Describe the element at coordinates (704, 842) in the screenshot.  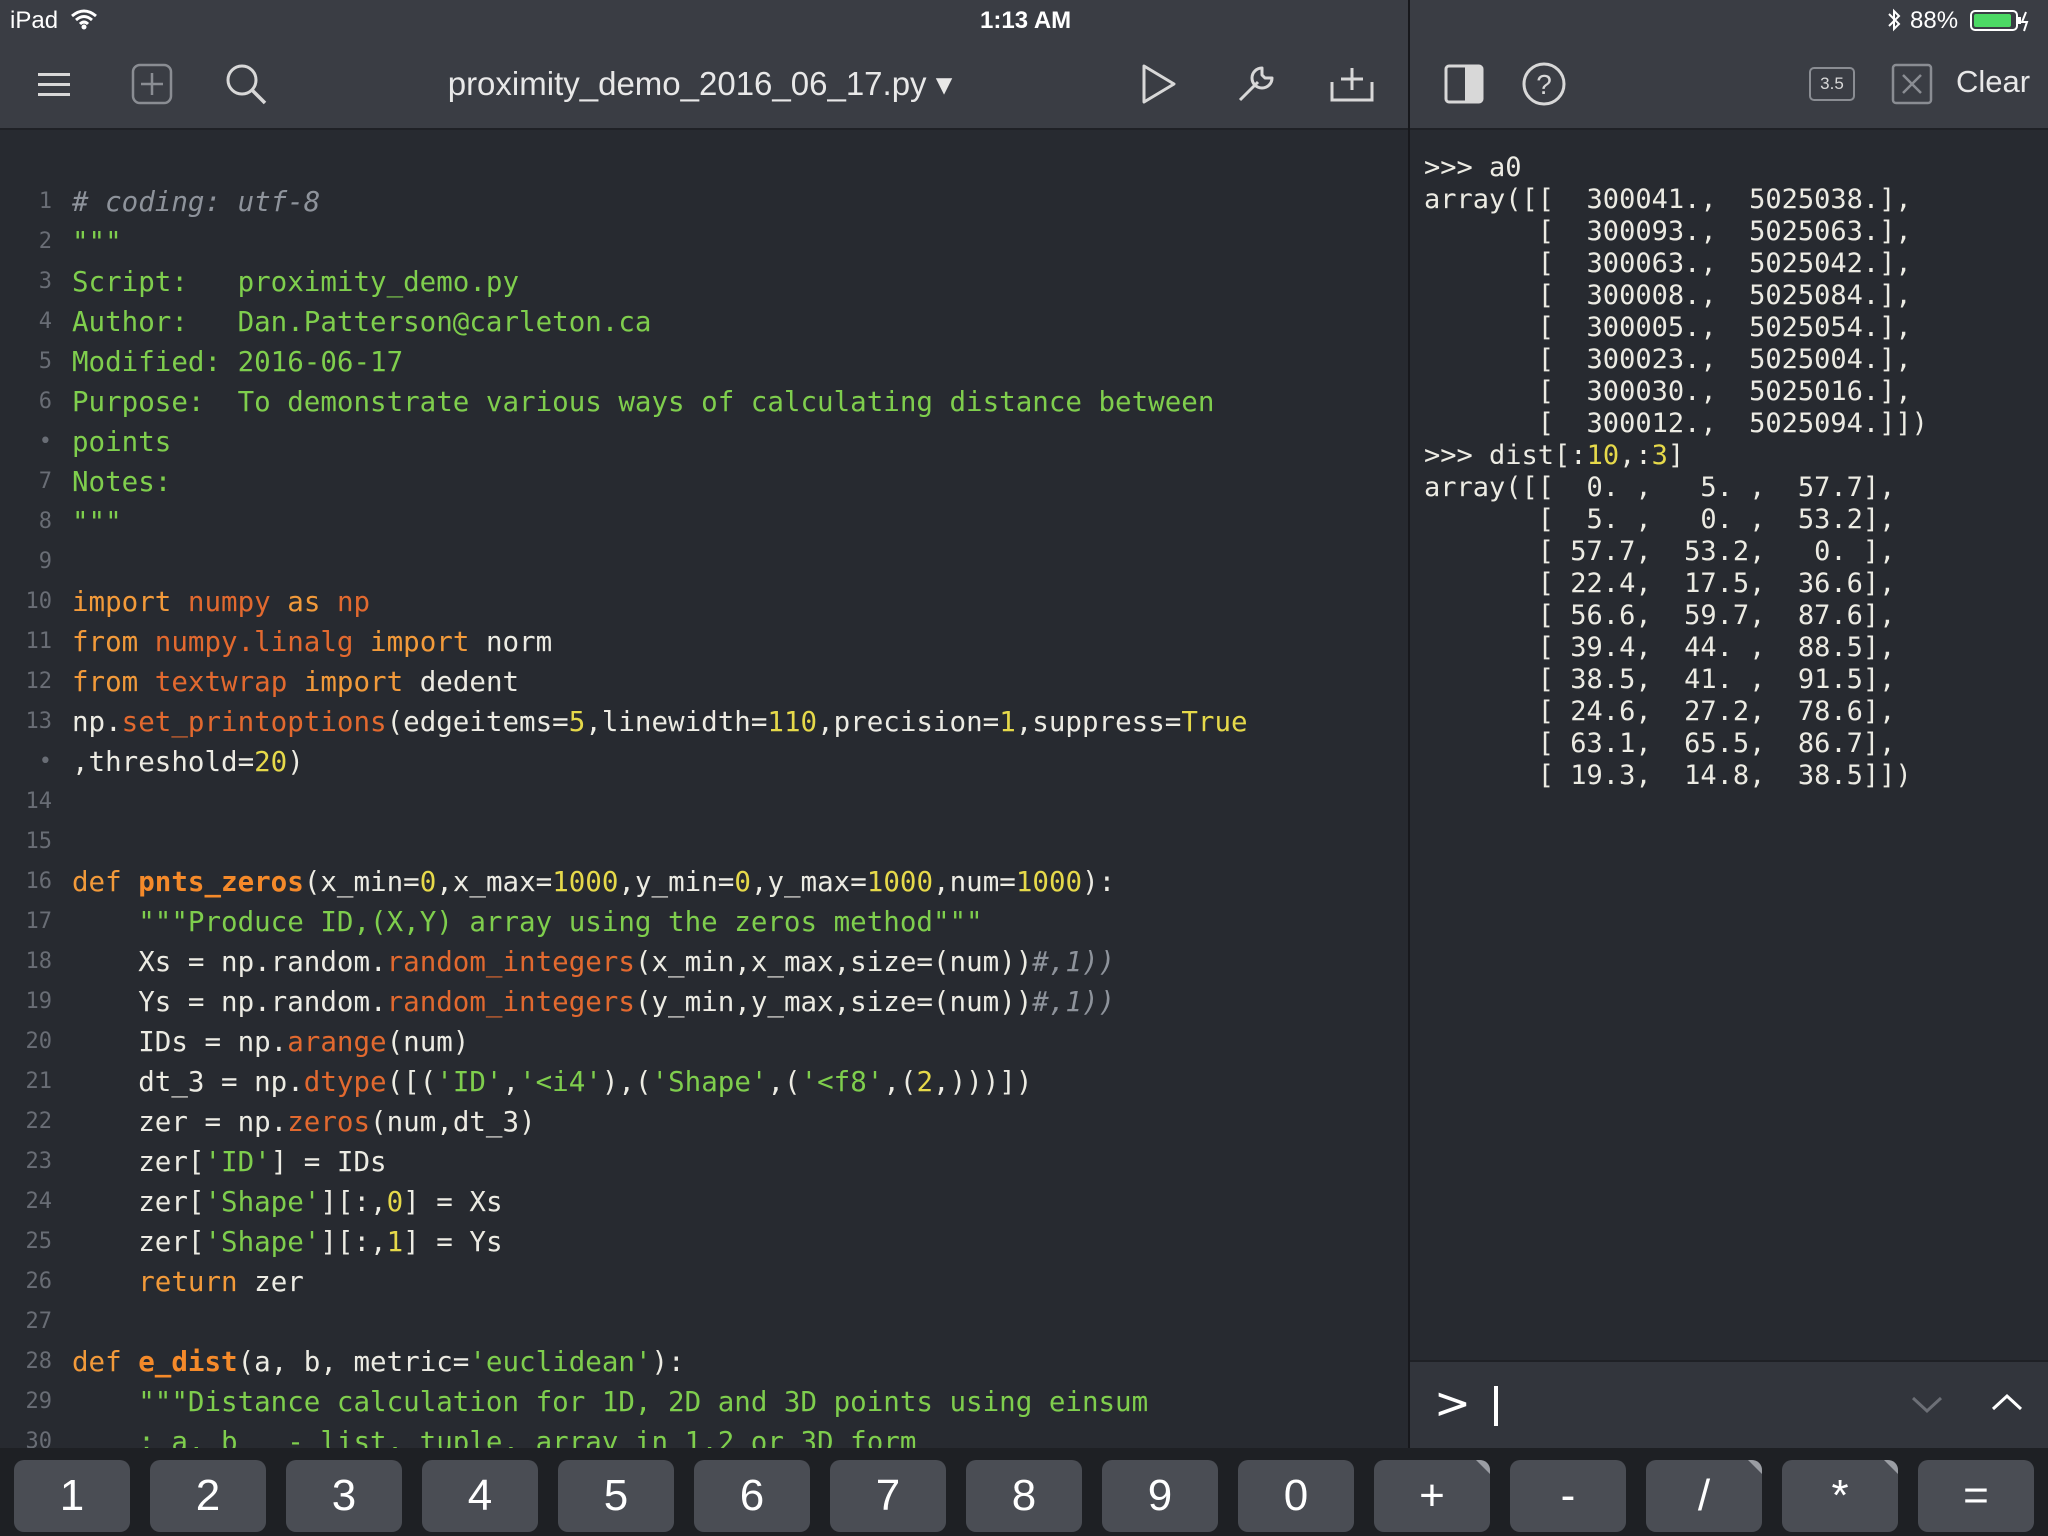
I see `code-line: 15` at that location.